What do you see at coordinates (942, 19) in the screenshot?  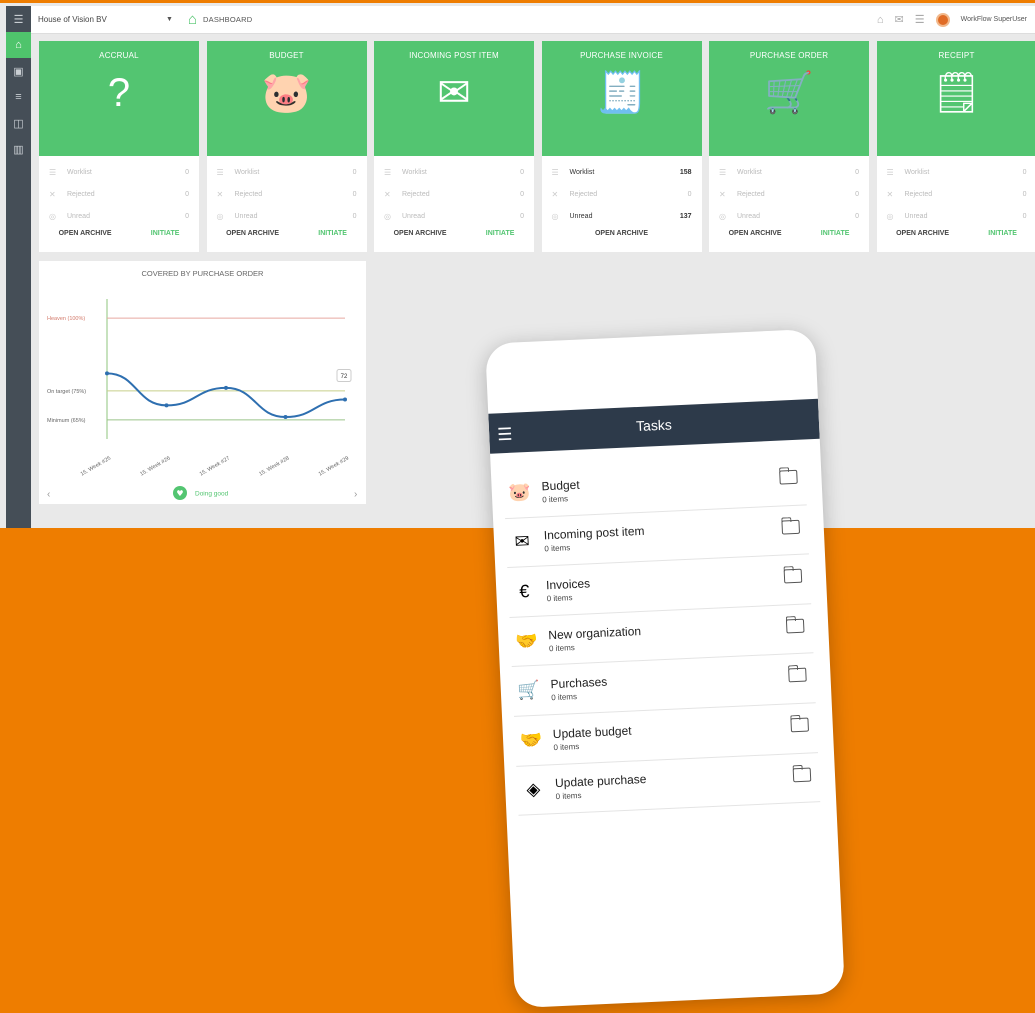 I see `avatar` at bounding box center [942, 19].